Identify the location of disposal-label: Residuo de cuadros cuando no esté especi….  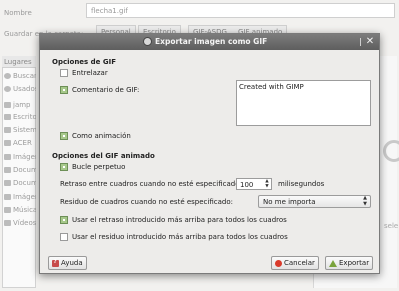
(146, 202).